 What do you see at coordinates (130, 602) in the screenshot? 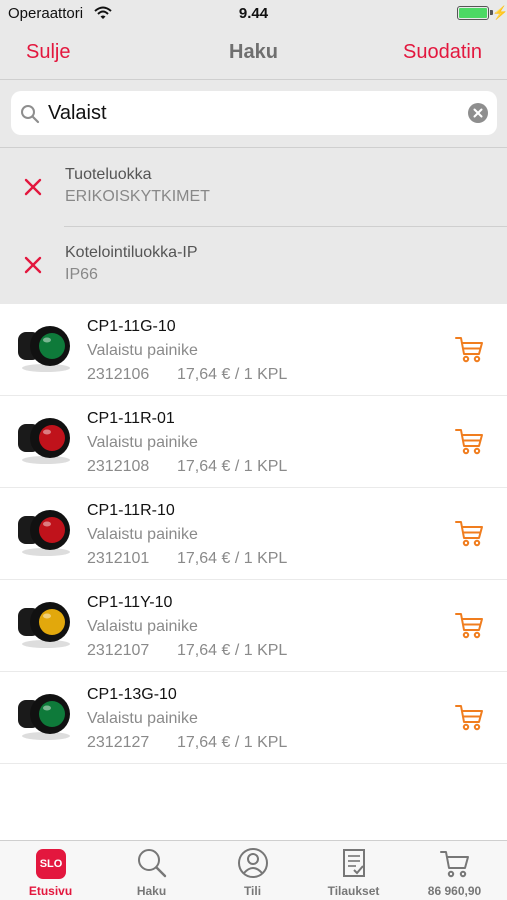
I see `product-name: CP1-11Y-10` at bounding box center [130, 602].